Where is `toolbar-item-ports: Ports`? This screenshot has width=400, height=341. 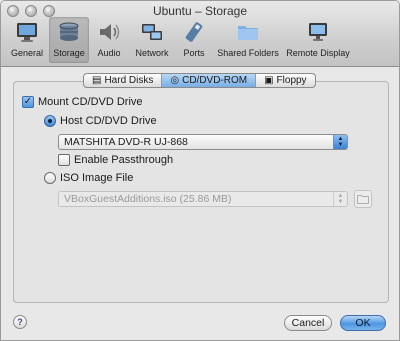 toolbar-item-ports: Ports is located at coordinates (194, 40).